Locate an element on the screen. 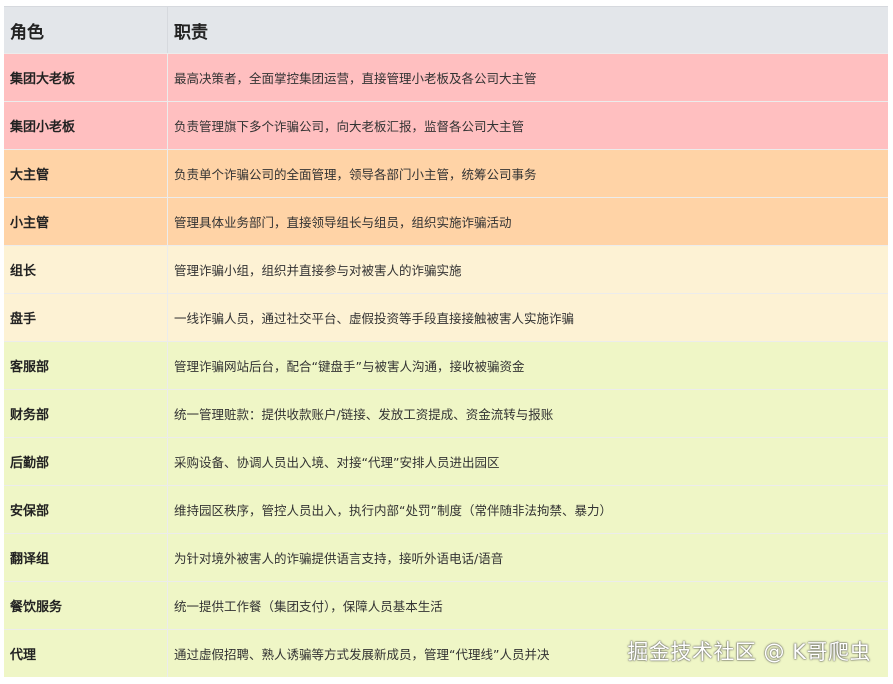  table-row: 集团大老板 最高决策者，全面掌控集团运营，直接管理小老板及各公司大主管 is located at coordinates (446, 77).